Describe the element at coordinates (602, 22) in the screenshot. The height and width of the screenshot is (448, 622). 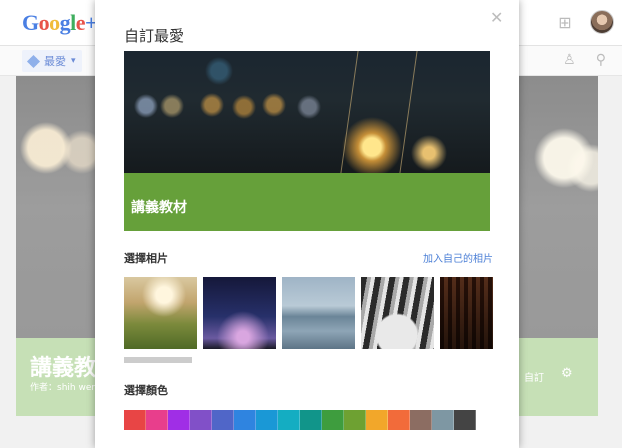
I see `avatar` at that location.